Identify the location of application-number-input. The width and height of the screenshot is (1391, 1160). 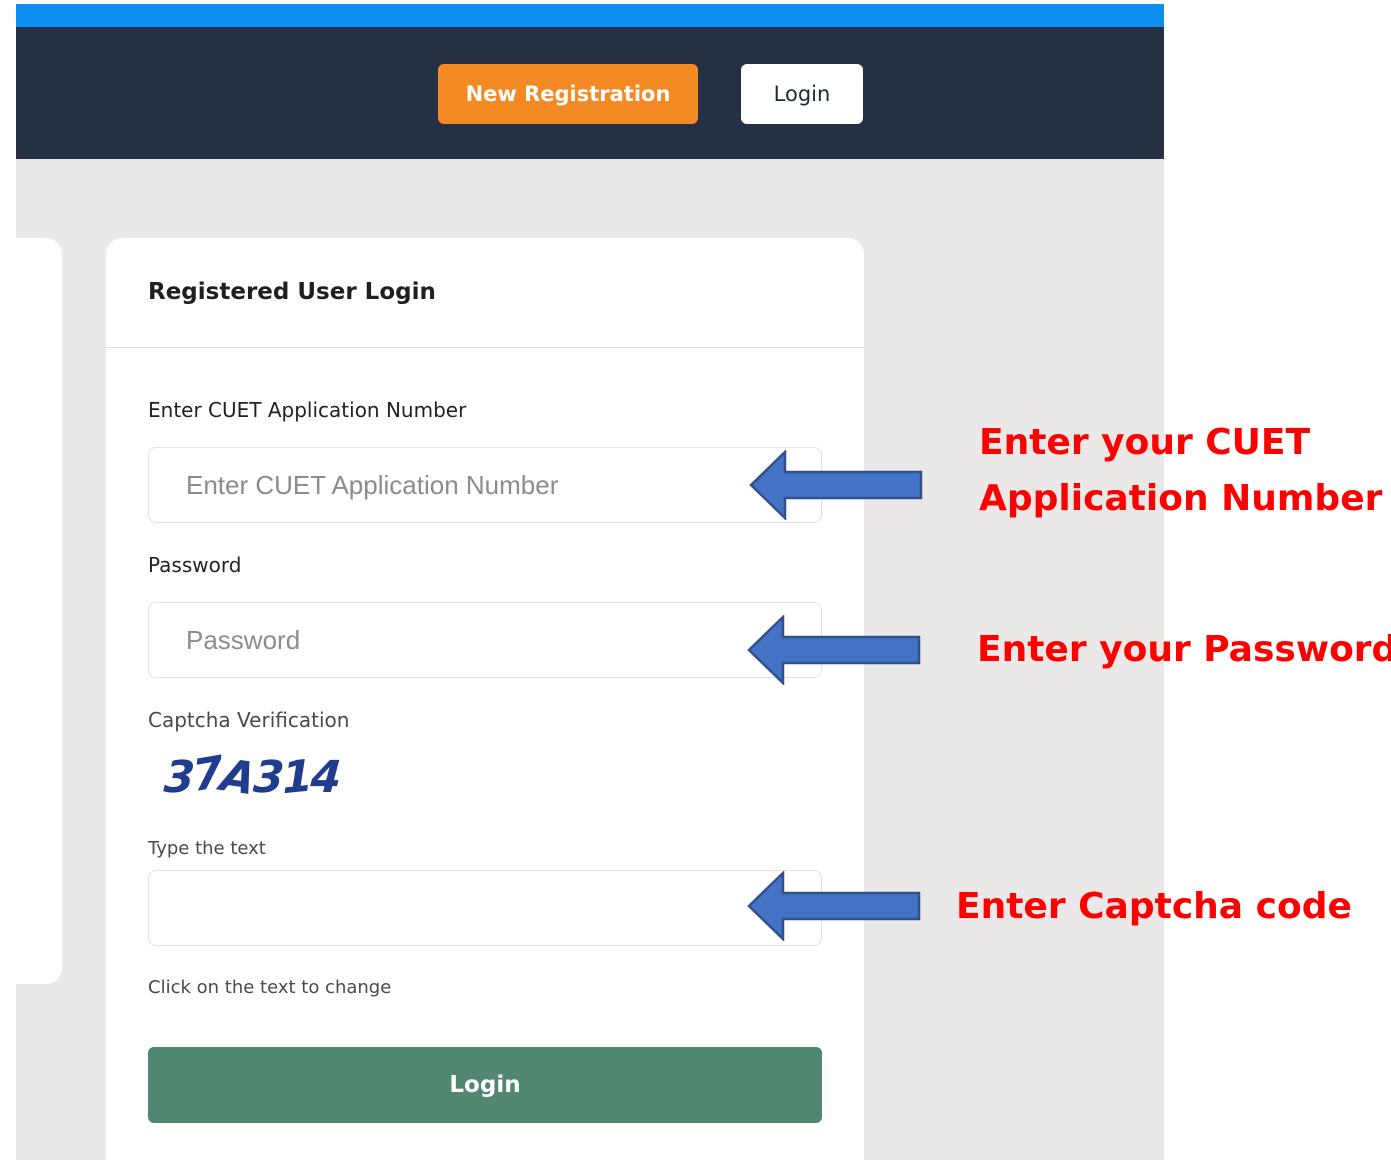
(485, 485).